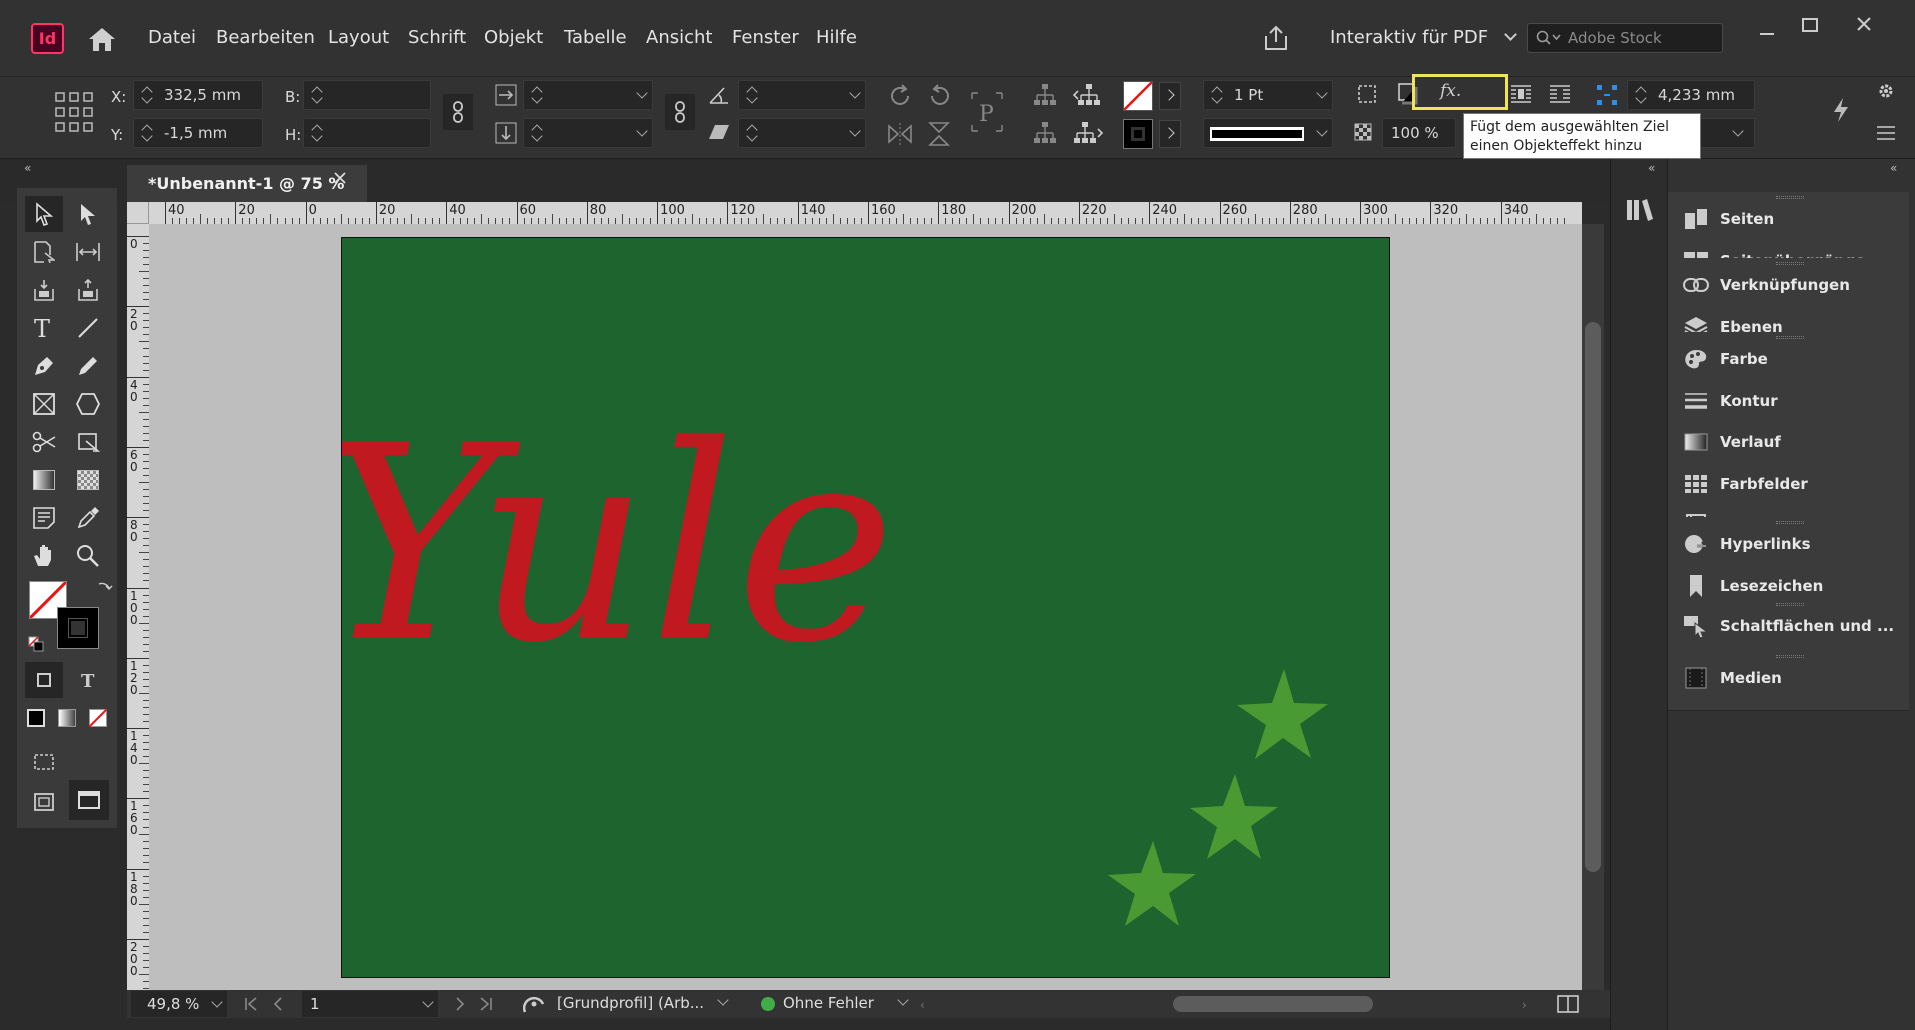  Describe the element at coordinates (1727, 133) in the screenshot. I see `spacing-dropdown` at that location.